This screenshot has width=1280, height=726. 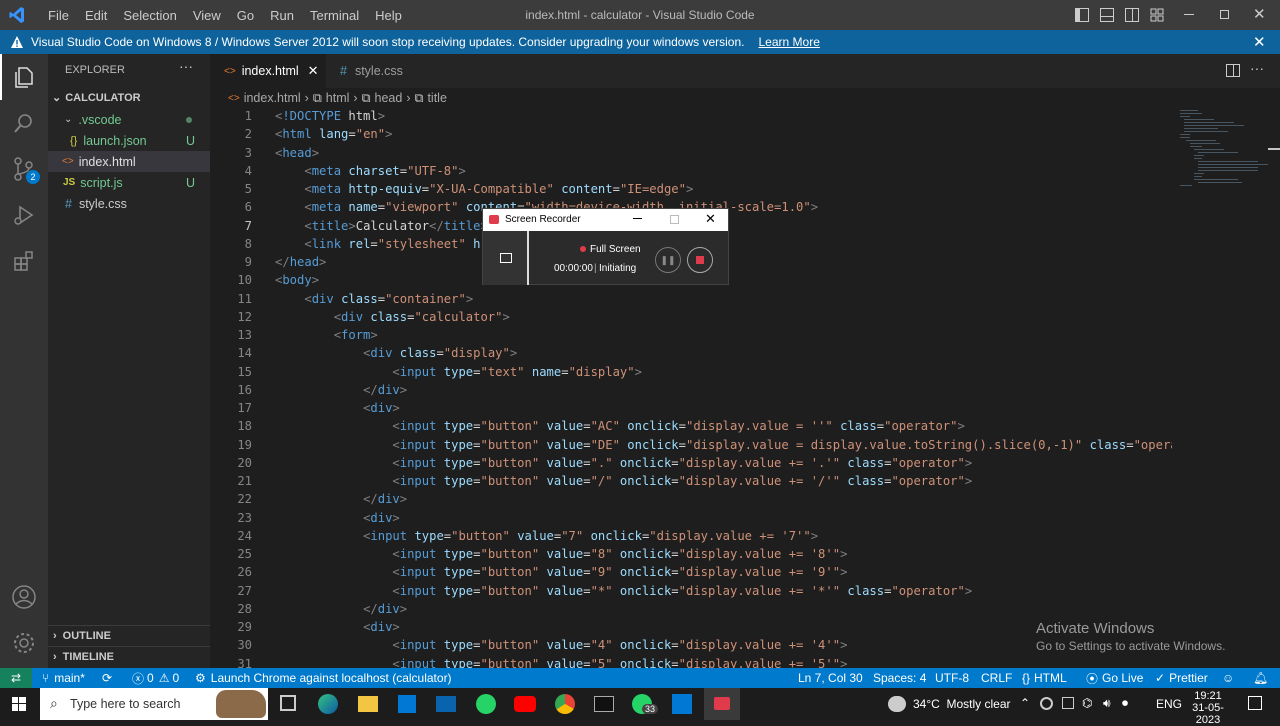 I want to click on branch-indicator: ⑂ main*, so click(x=63, y=678).